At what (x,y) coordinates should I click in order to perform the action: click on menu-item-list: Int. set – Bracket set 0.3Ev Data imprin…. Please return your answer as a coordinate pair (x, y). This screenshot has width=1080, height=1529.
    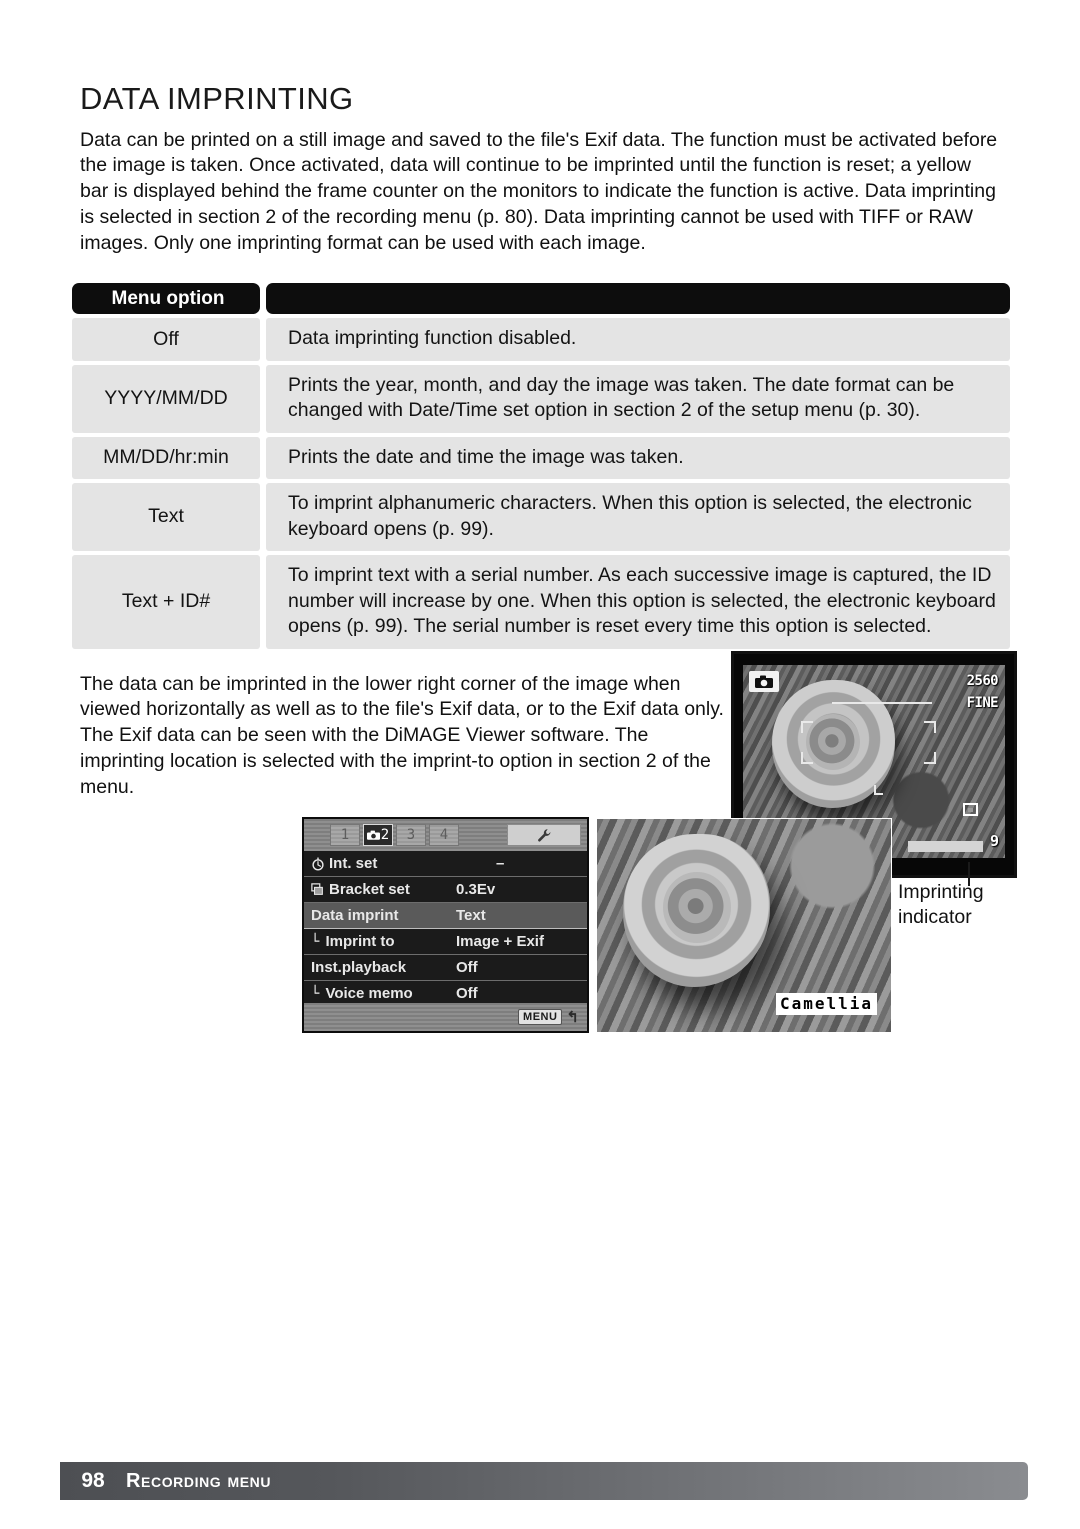
    Looking at the image, I should click on (445, 929).